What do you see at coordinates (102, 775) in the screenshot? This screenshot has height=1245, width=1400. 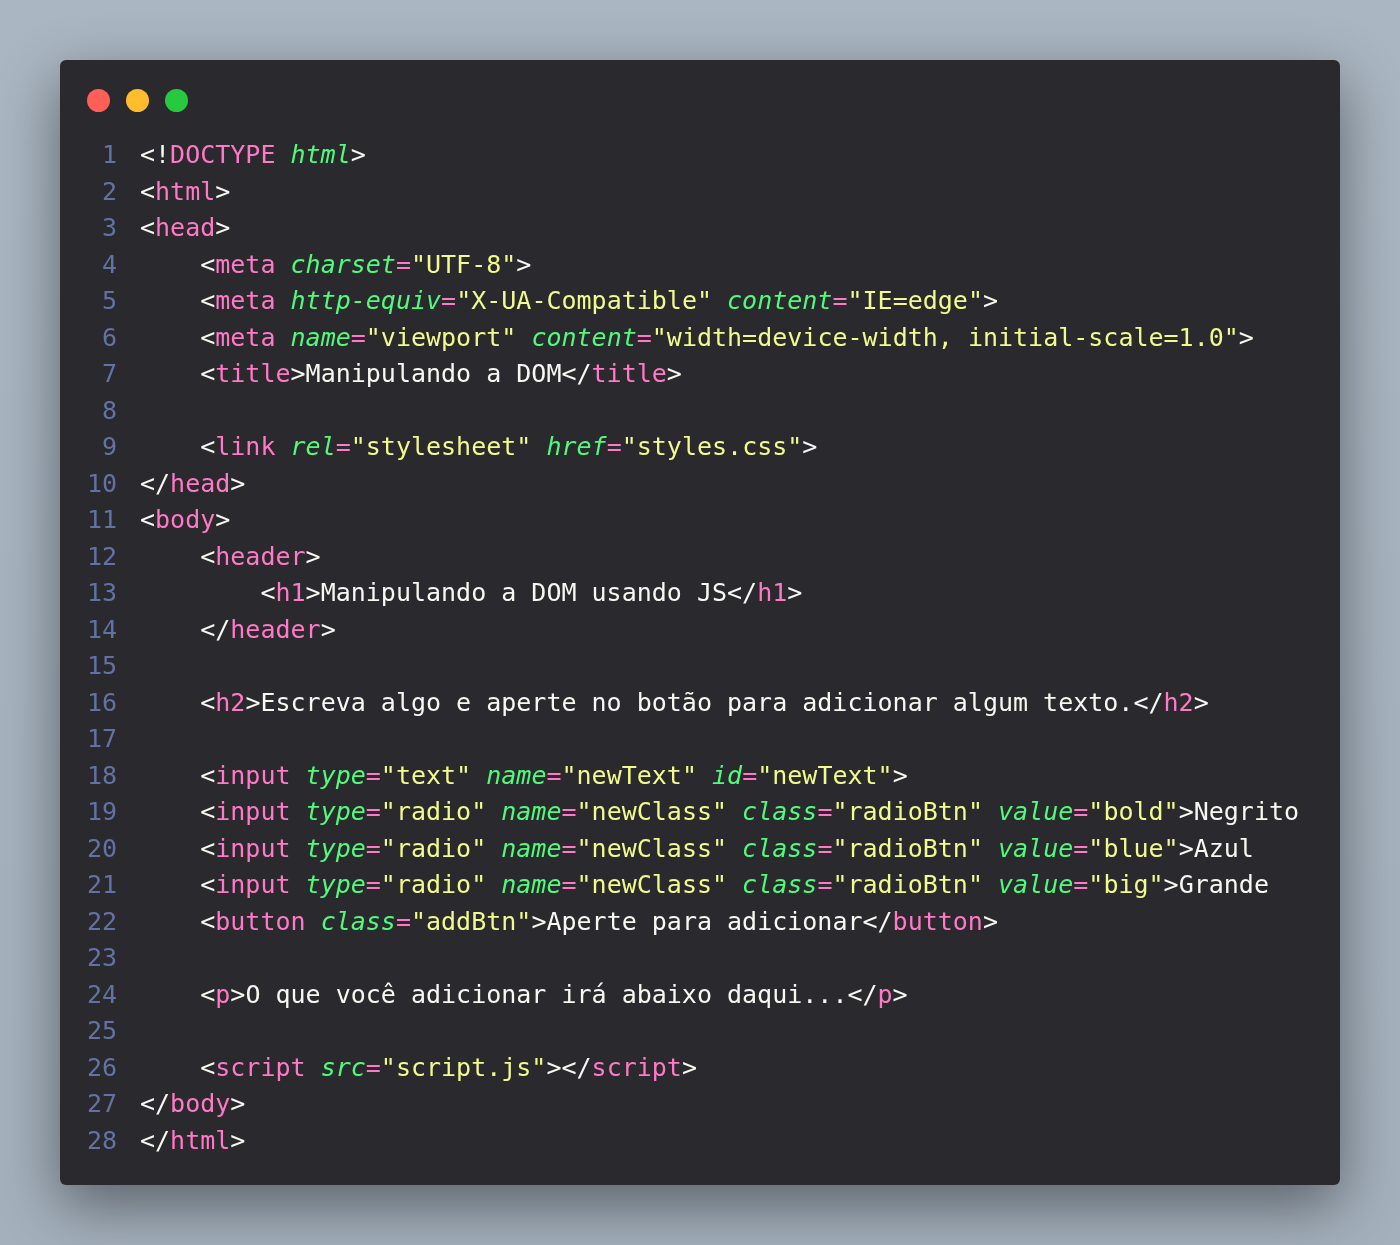 I see `line-number: 18` at bounding box center [102, 775].